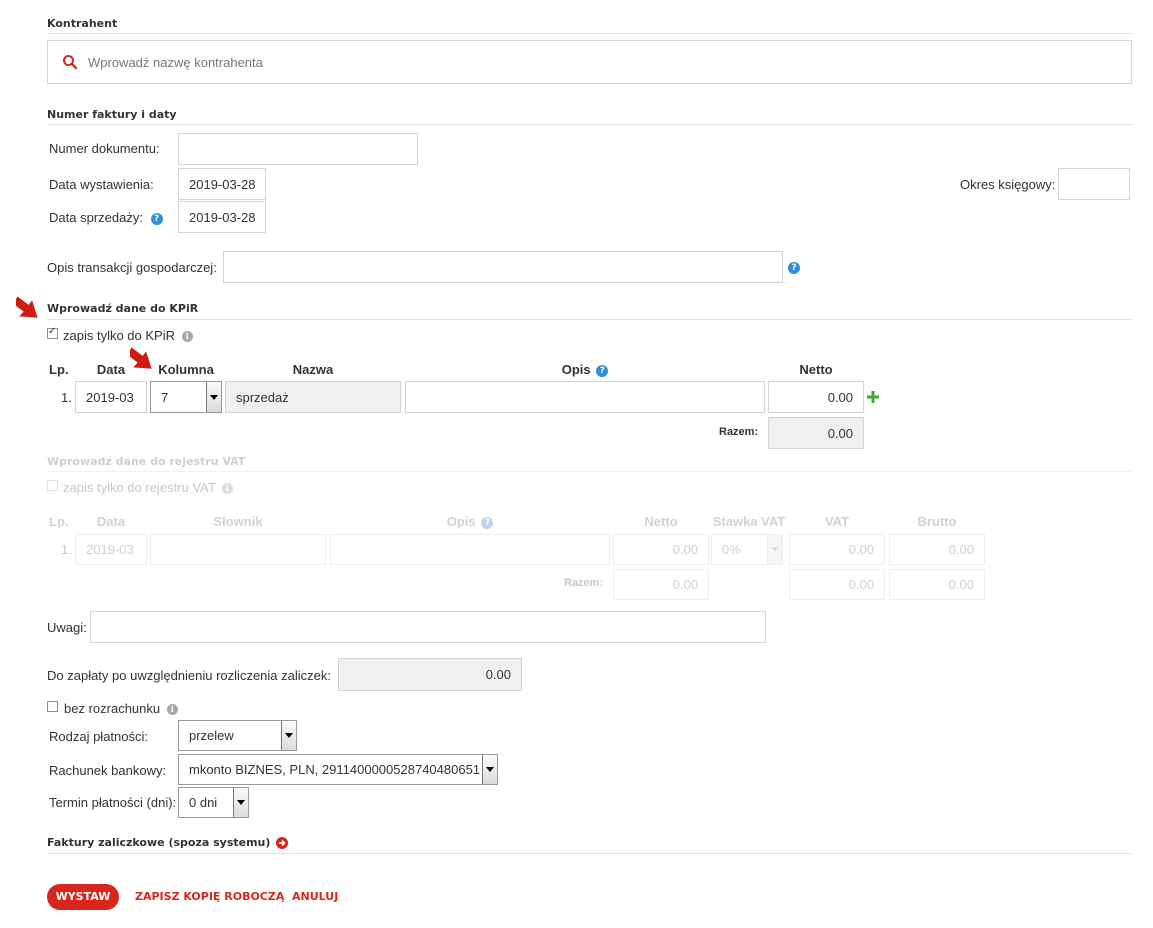  What do you see at coordinates (132, 267) in the screenshot?
I see `transaction-desc-label: Opis transakcji gospodarczej:` at bounding box center [132, 267].